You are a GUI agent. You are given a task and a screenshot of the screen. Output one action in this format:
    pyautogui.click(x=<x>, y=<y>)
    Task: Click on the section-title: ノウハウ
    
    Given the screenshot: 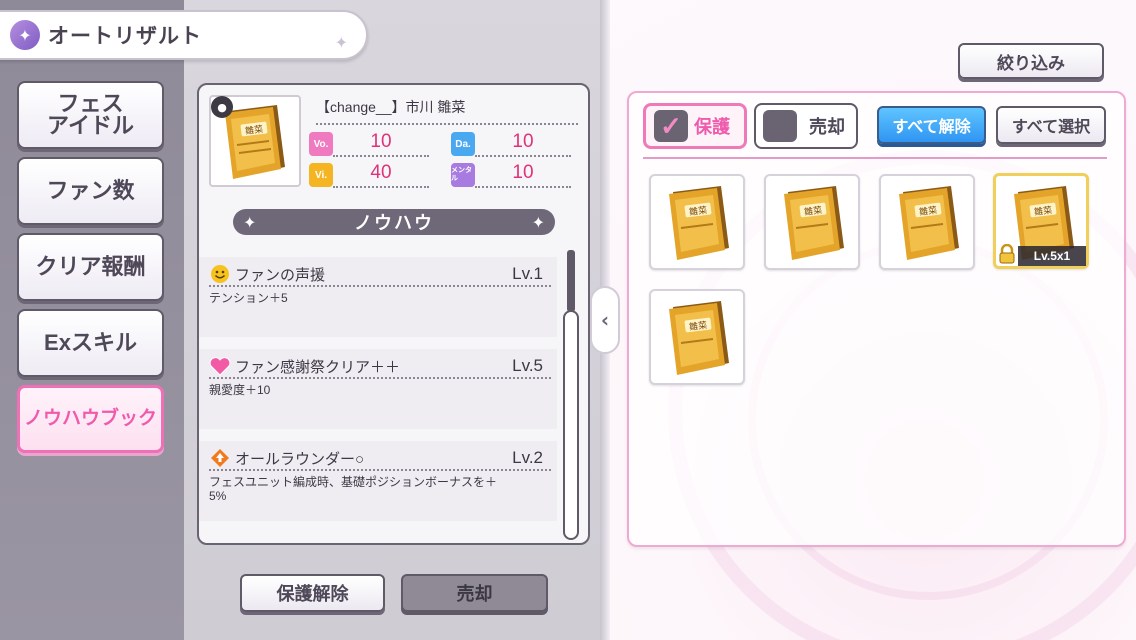 What is the action you would take?
    pyautogui.click(x=394, y=223)
    